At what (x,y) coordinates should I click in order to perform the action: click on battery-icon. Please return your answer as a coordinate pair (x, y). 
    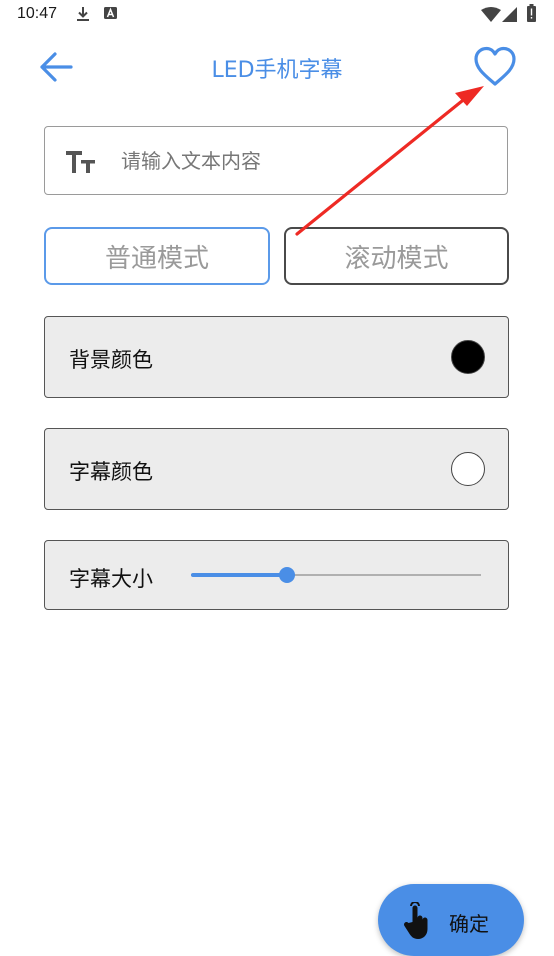
    Looking at the image, I should click on (531, 13).